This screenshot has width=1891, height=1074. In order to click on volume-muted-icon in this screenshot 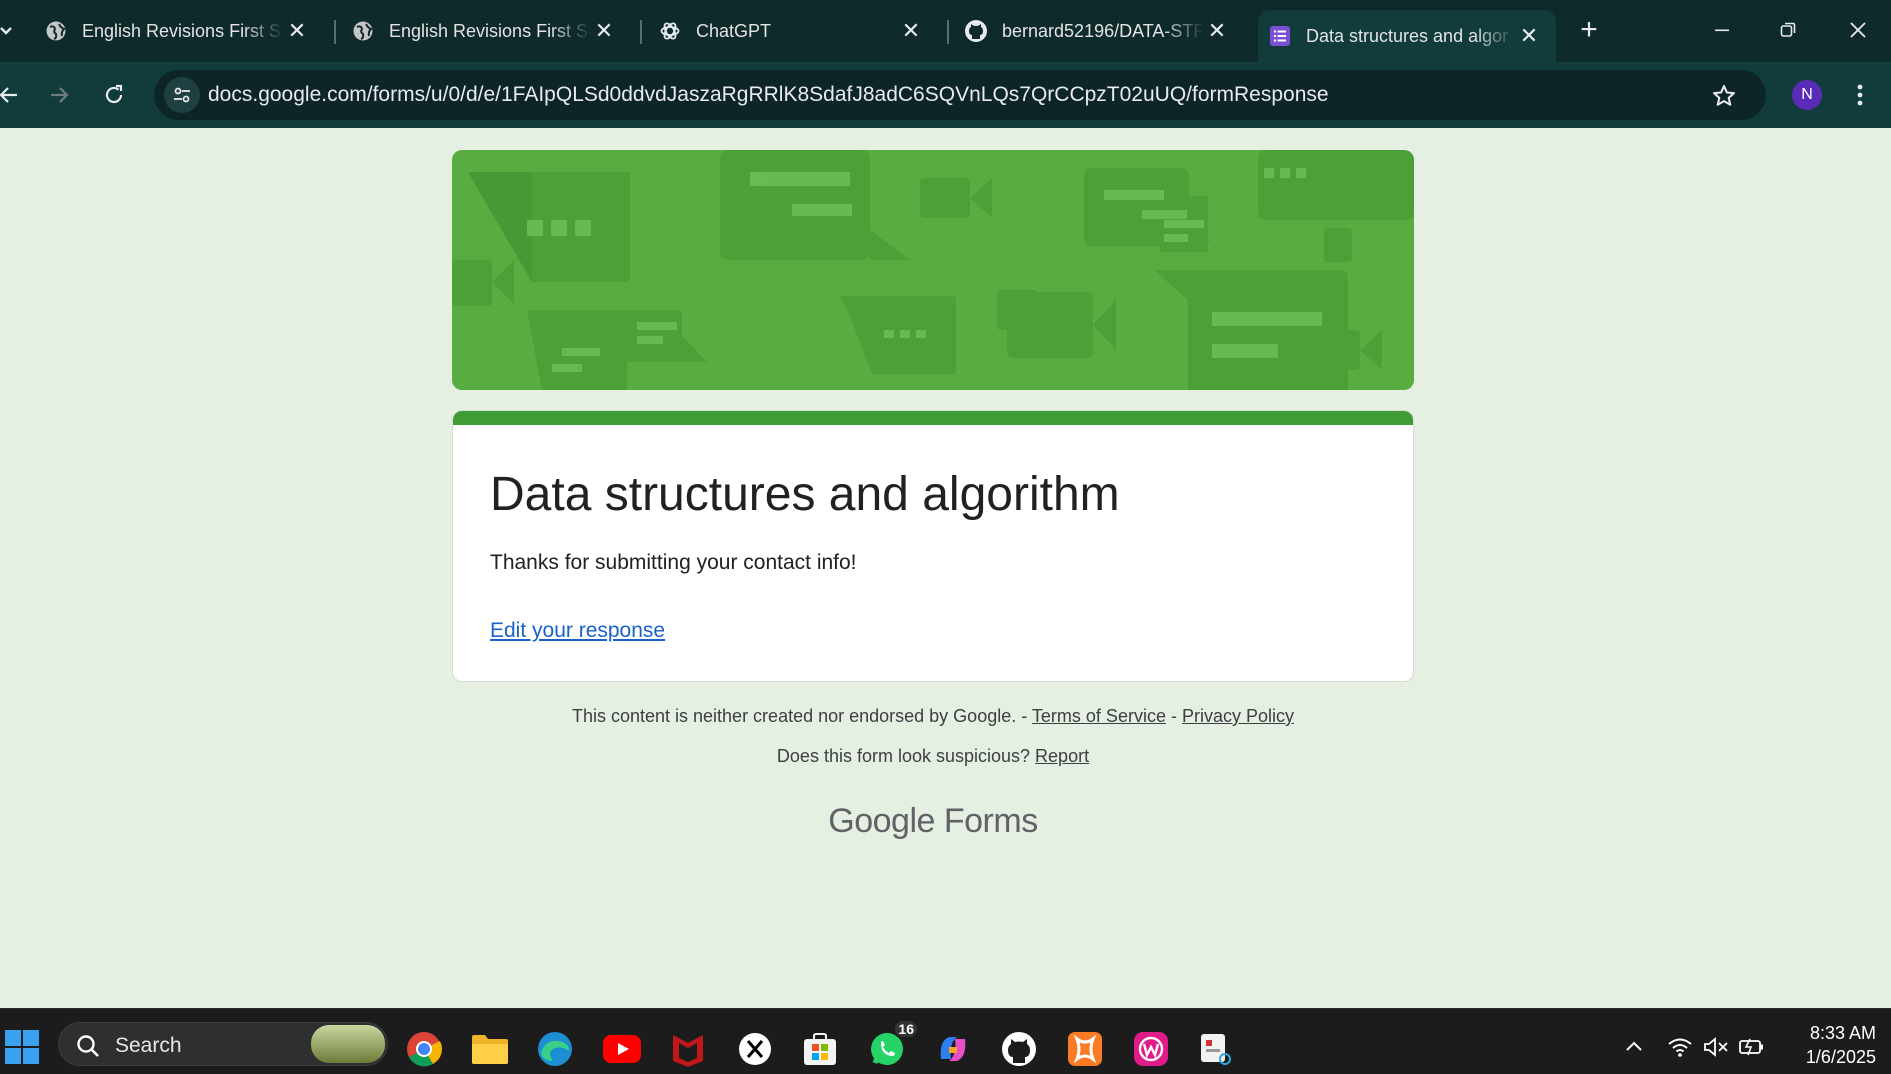, I will do `click(1716, 1047)`.